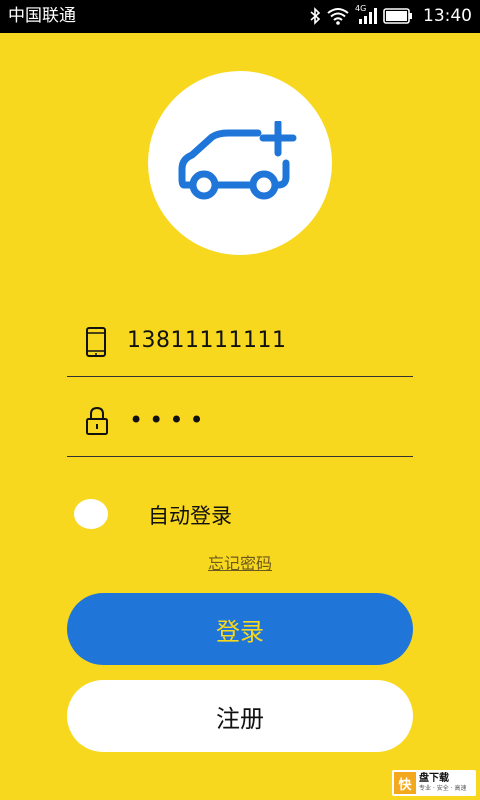 The height and width of the screenshot is (800, 480). I want to click on watermark-subtitle: 专业 · 安全 · 高速, so click(443, 788).